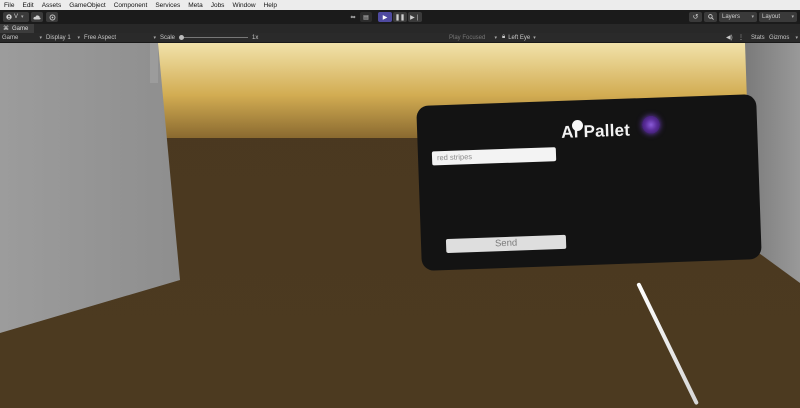 The image size is (800, 408). What do you see at coordinates (195, 5) in the screenshot?
I see `menu-meta: Meta` at bounding box center [195, 5].